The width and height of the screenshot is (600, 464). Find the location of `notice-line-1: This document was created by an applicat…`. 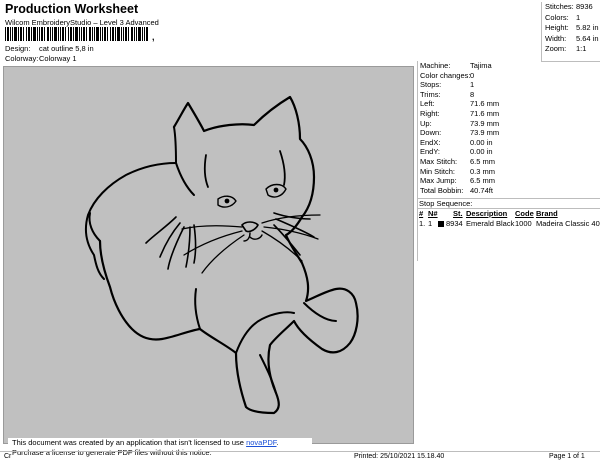

notice-line-1: This document was created by an applicat… is located at coordinates (162, 443).